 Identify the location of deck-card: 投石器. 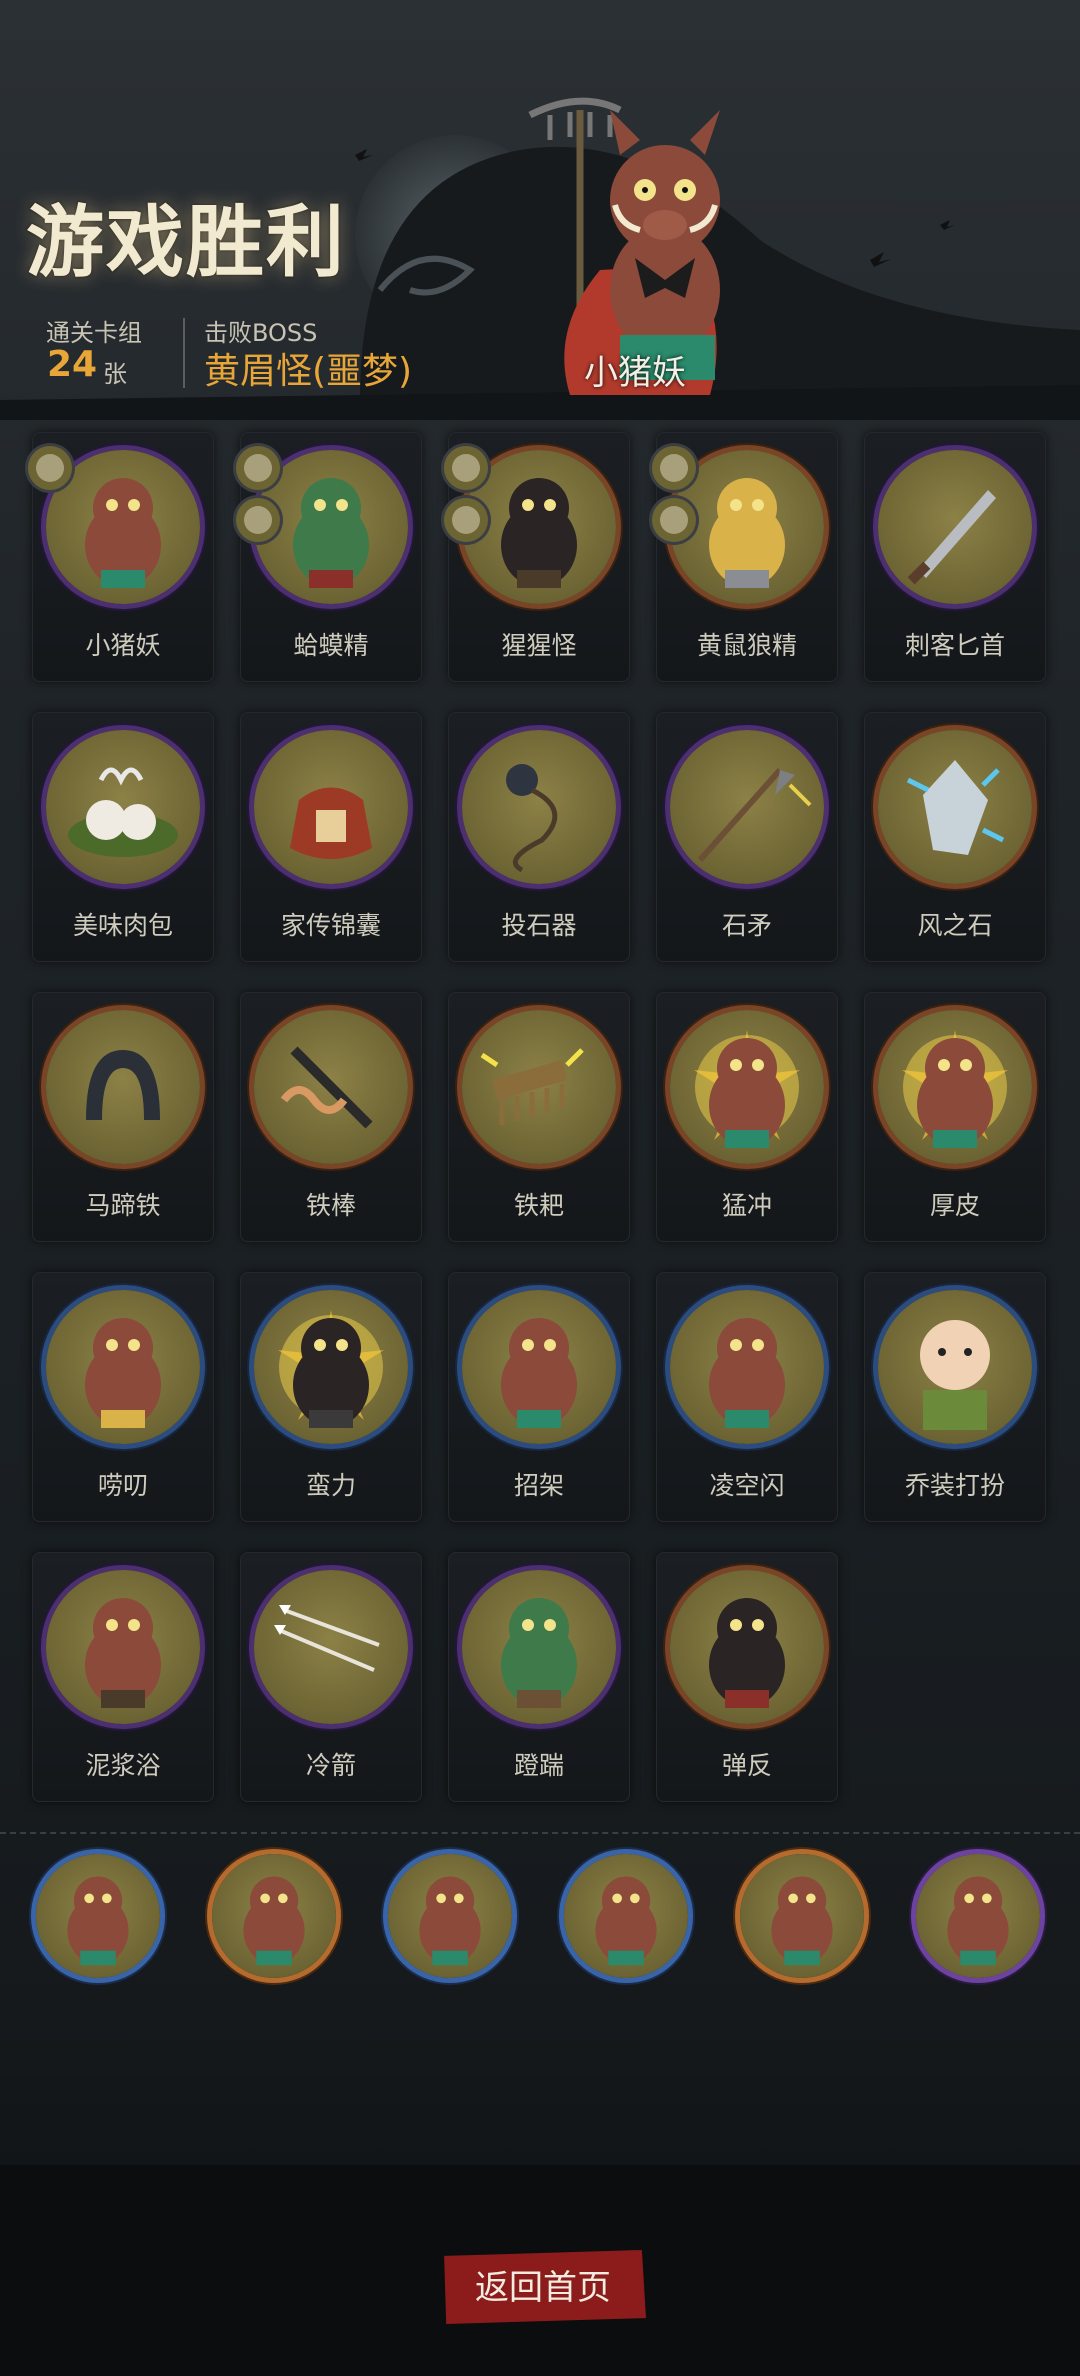
(539, 837).